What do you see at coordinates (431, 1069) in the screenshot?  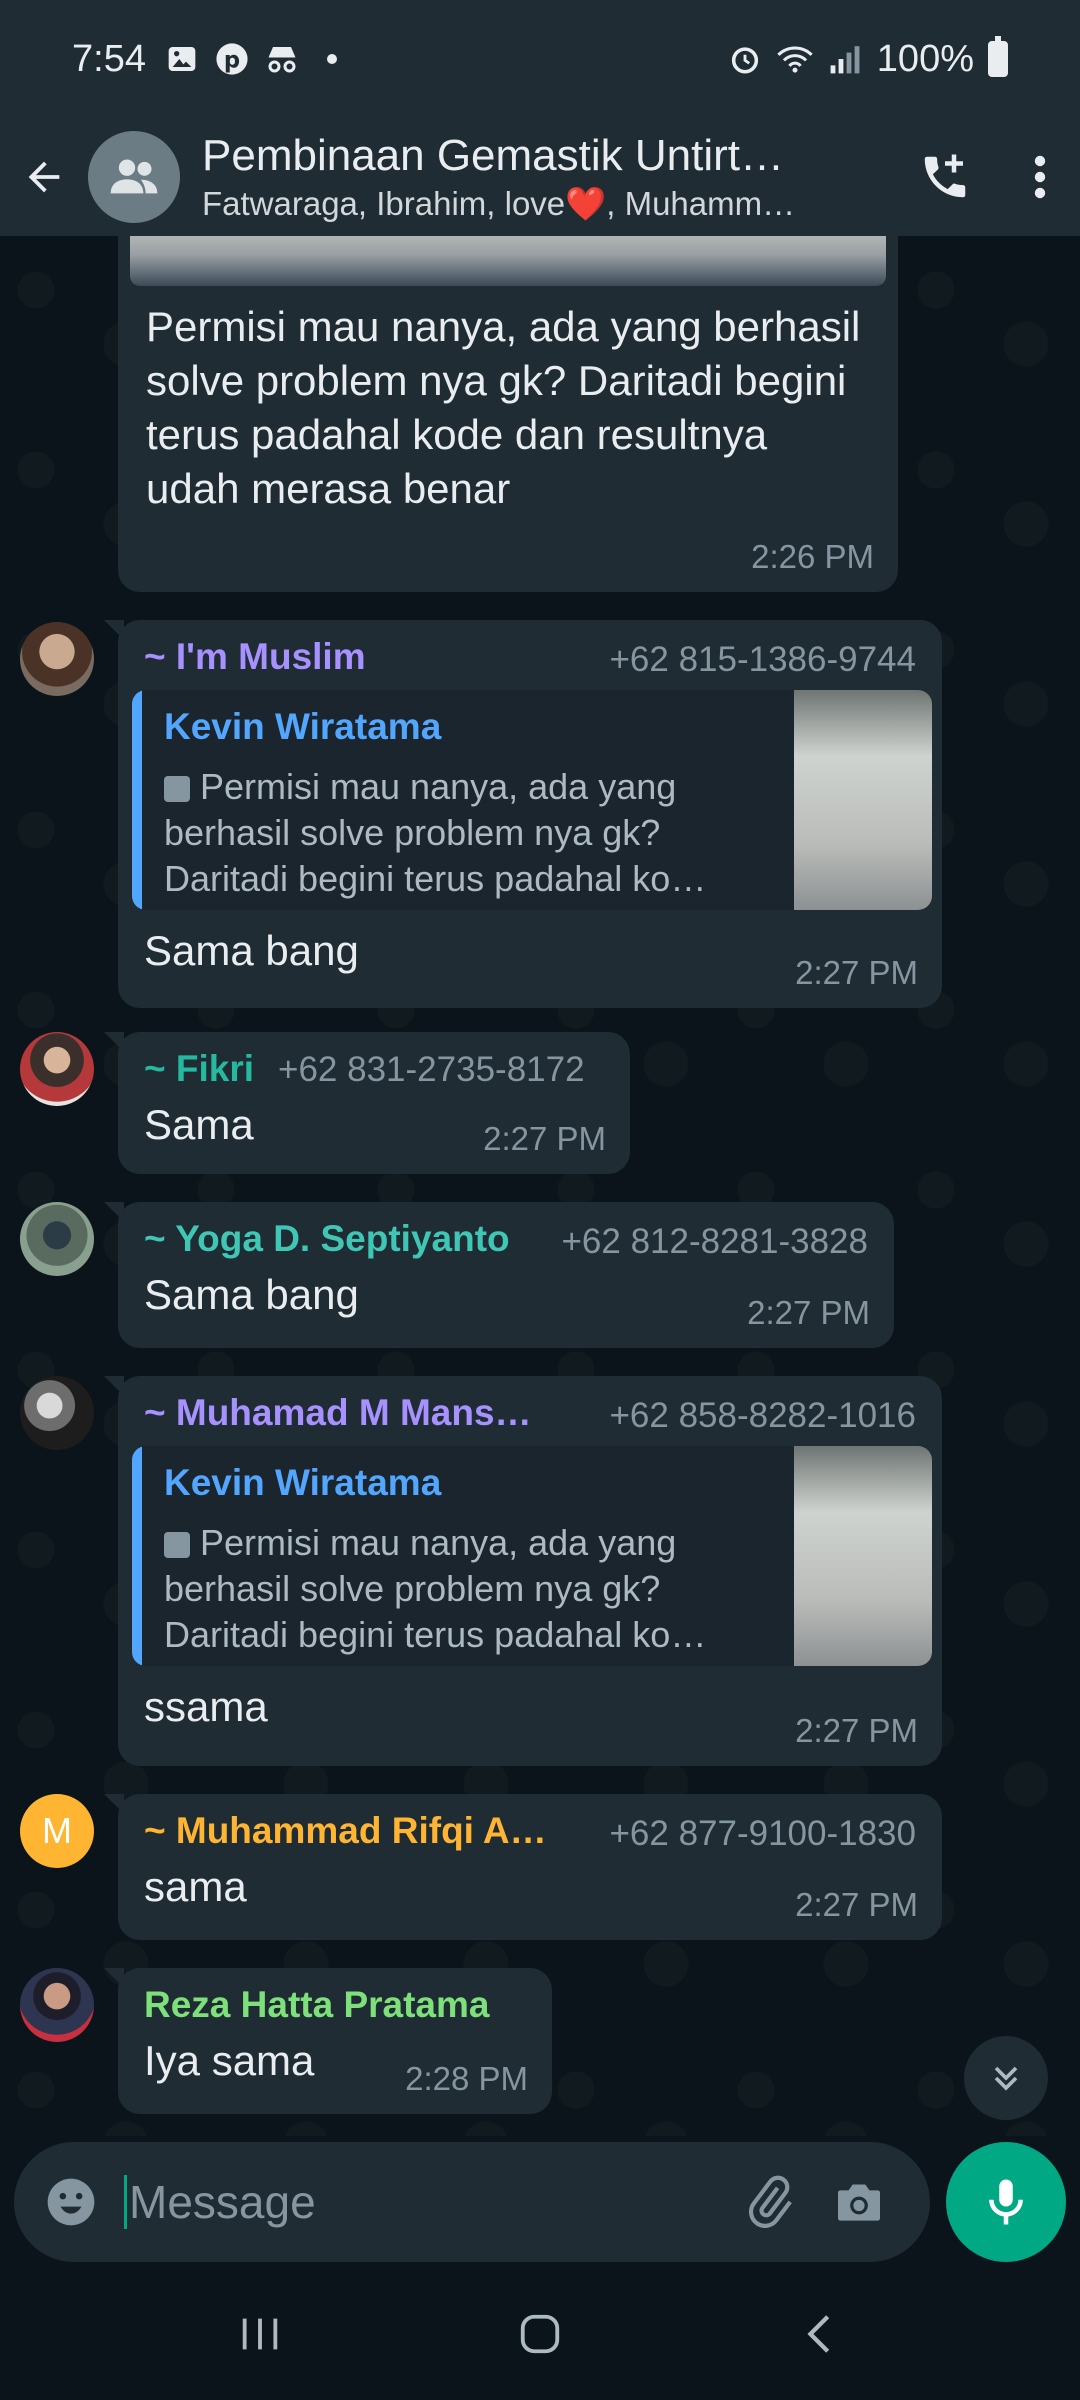 I see `sender-phone: +62 831-2735-8172` at bounding box center [431, 1069].